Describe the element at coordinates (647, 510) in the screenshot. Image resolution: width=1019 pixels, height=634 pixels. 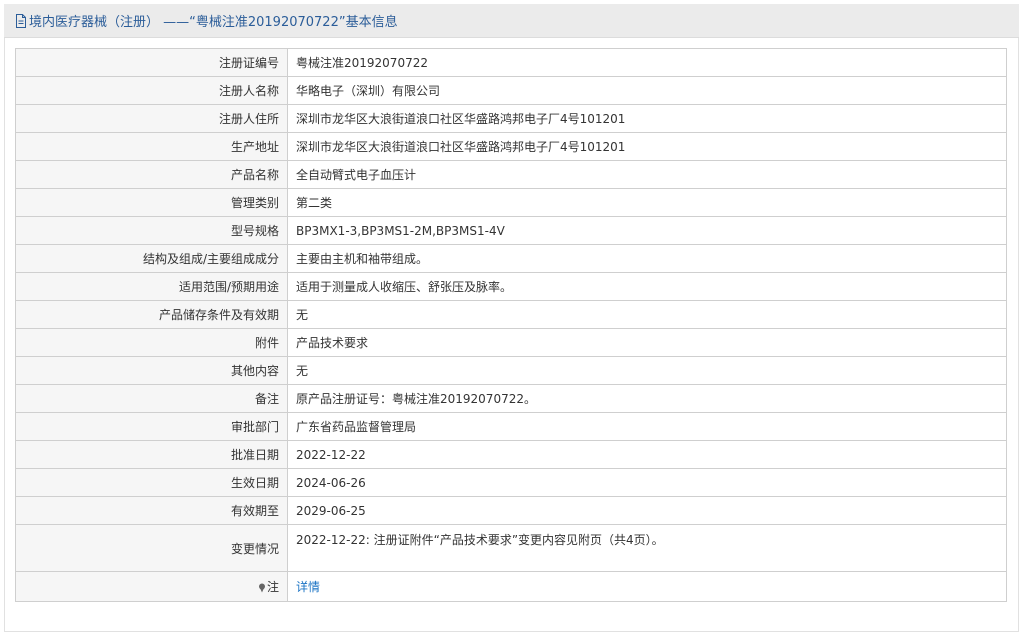
I see `row-value: 2029-06-25` at that location.